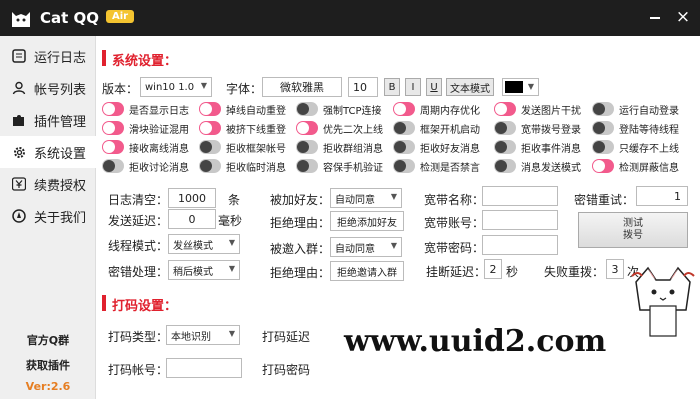  I want to click on toggle-option: 运行自动登录, so click(635, 109).